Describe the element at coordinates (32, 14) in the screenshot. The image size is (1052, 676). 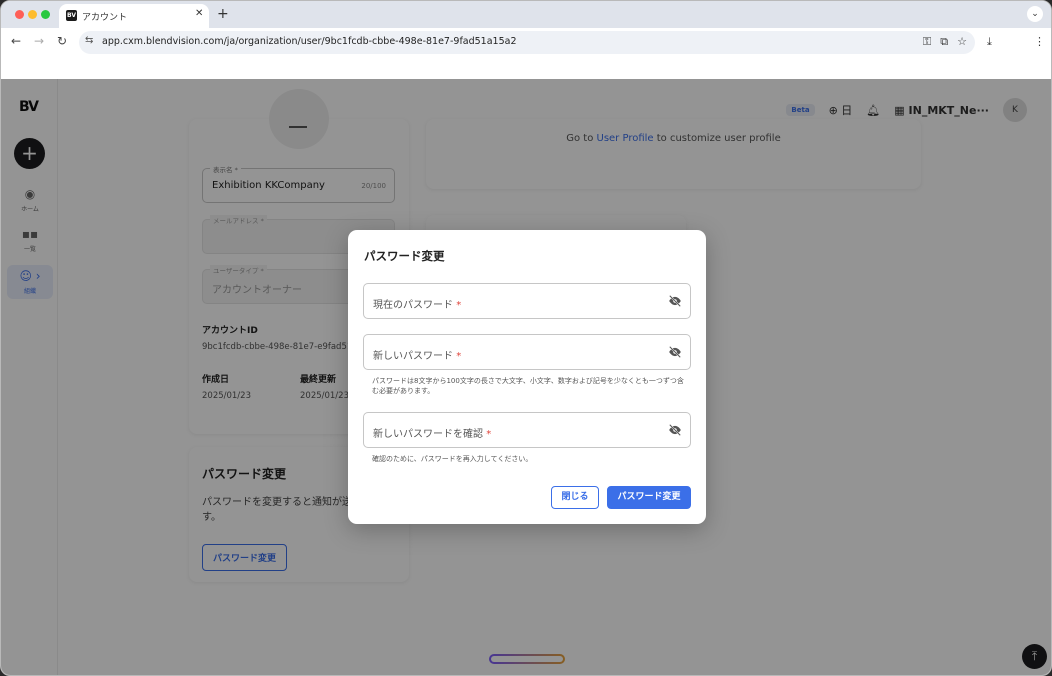
I see `minimize-window-button` at that location.